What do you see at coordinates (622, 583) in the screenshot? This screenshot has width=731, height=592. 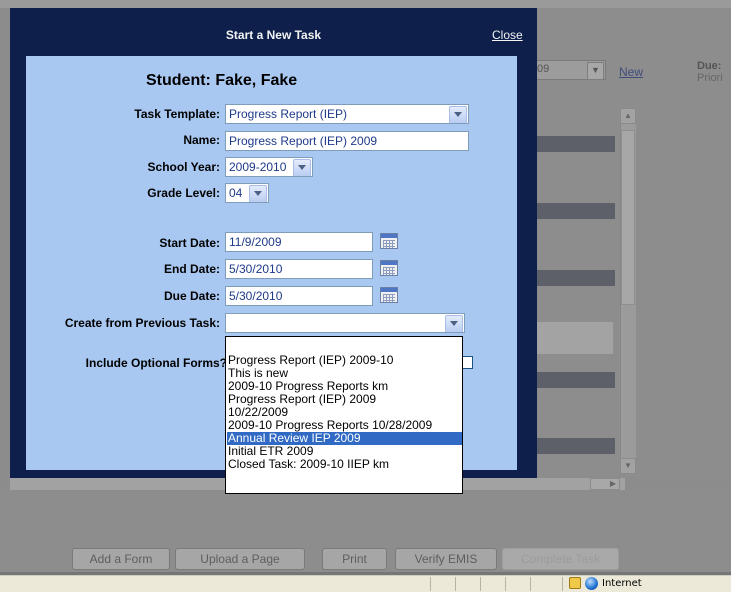 I see `status-zone-text: Internet` at bounding box center [622, 583].